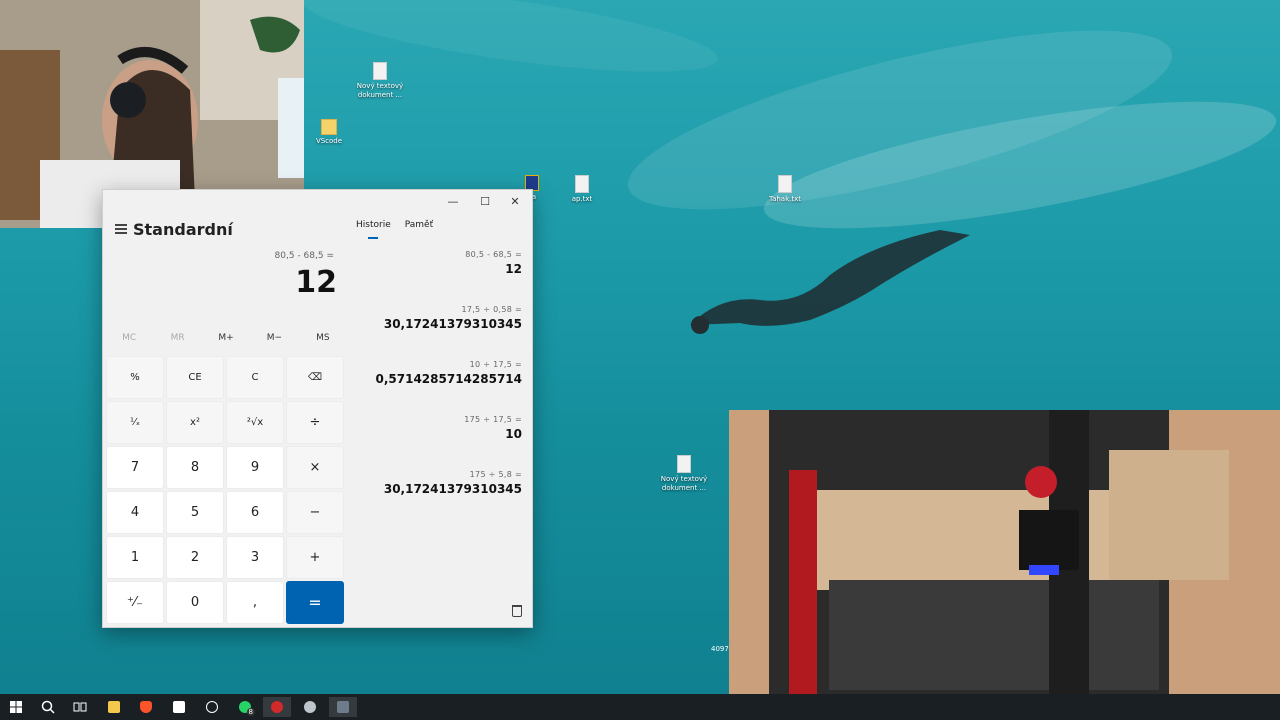  I want to click on digit-8-button: 8, so click(195, 467).